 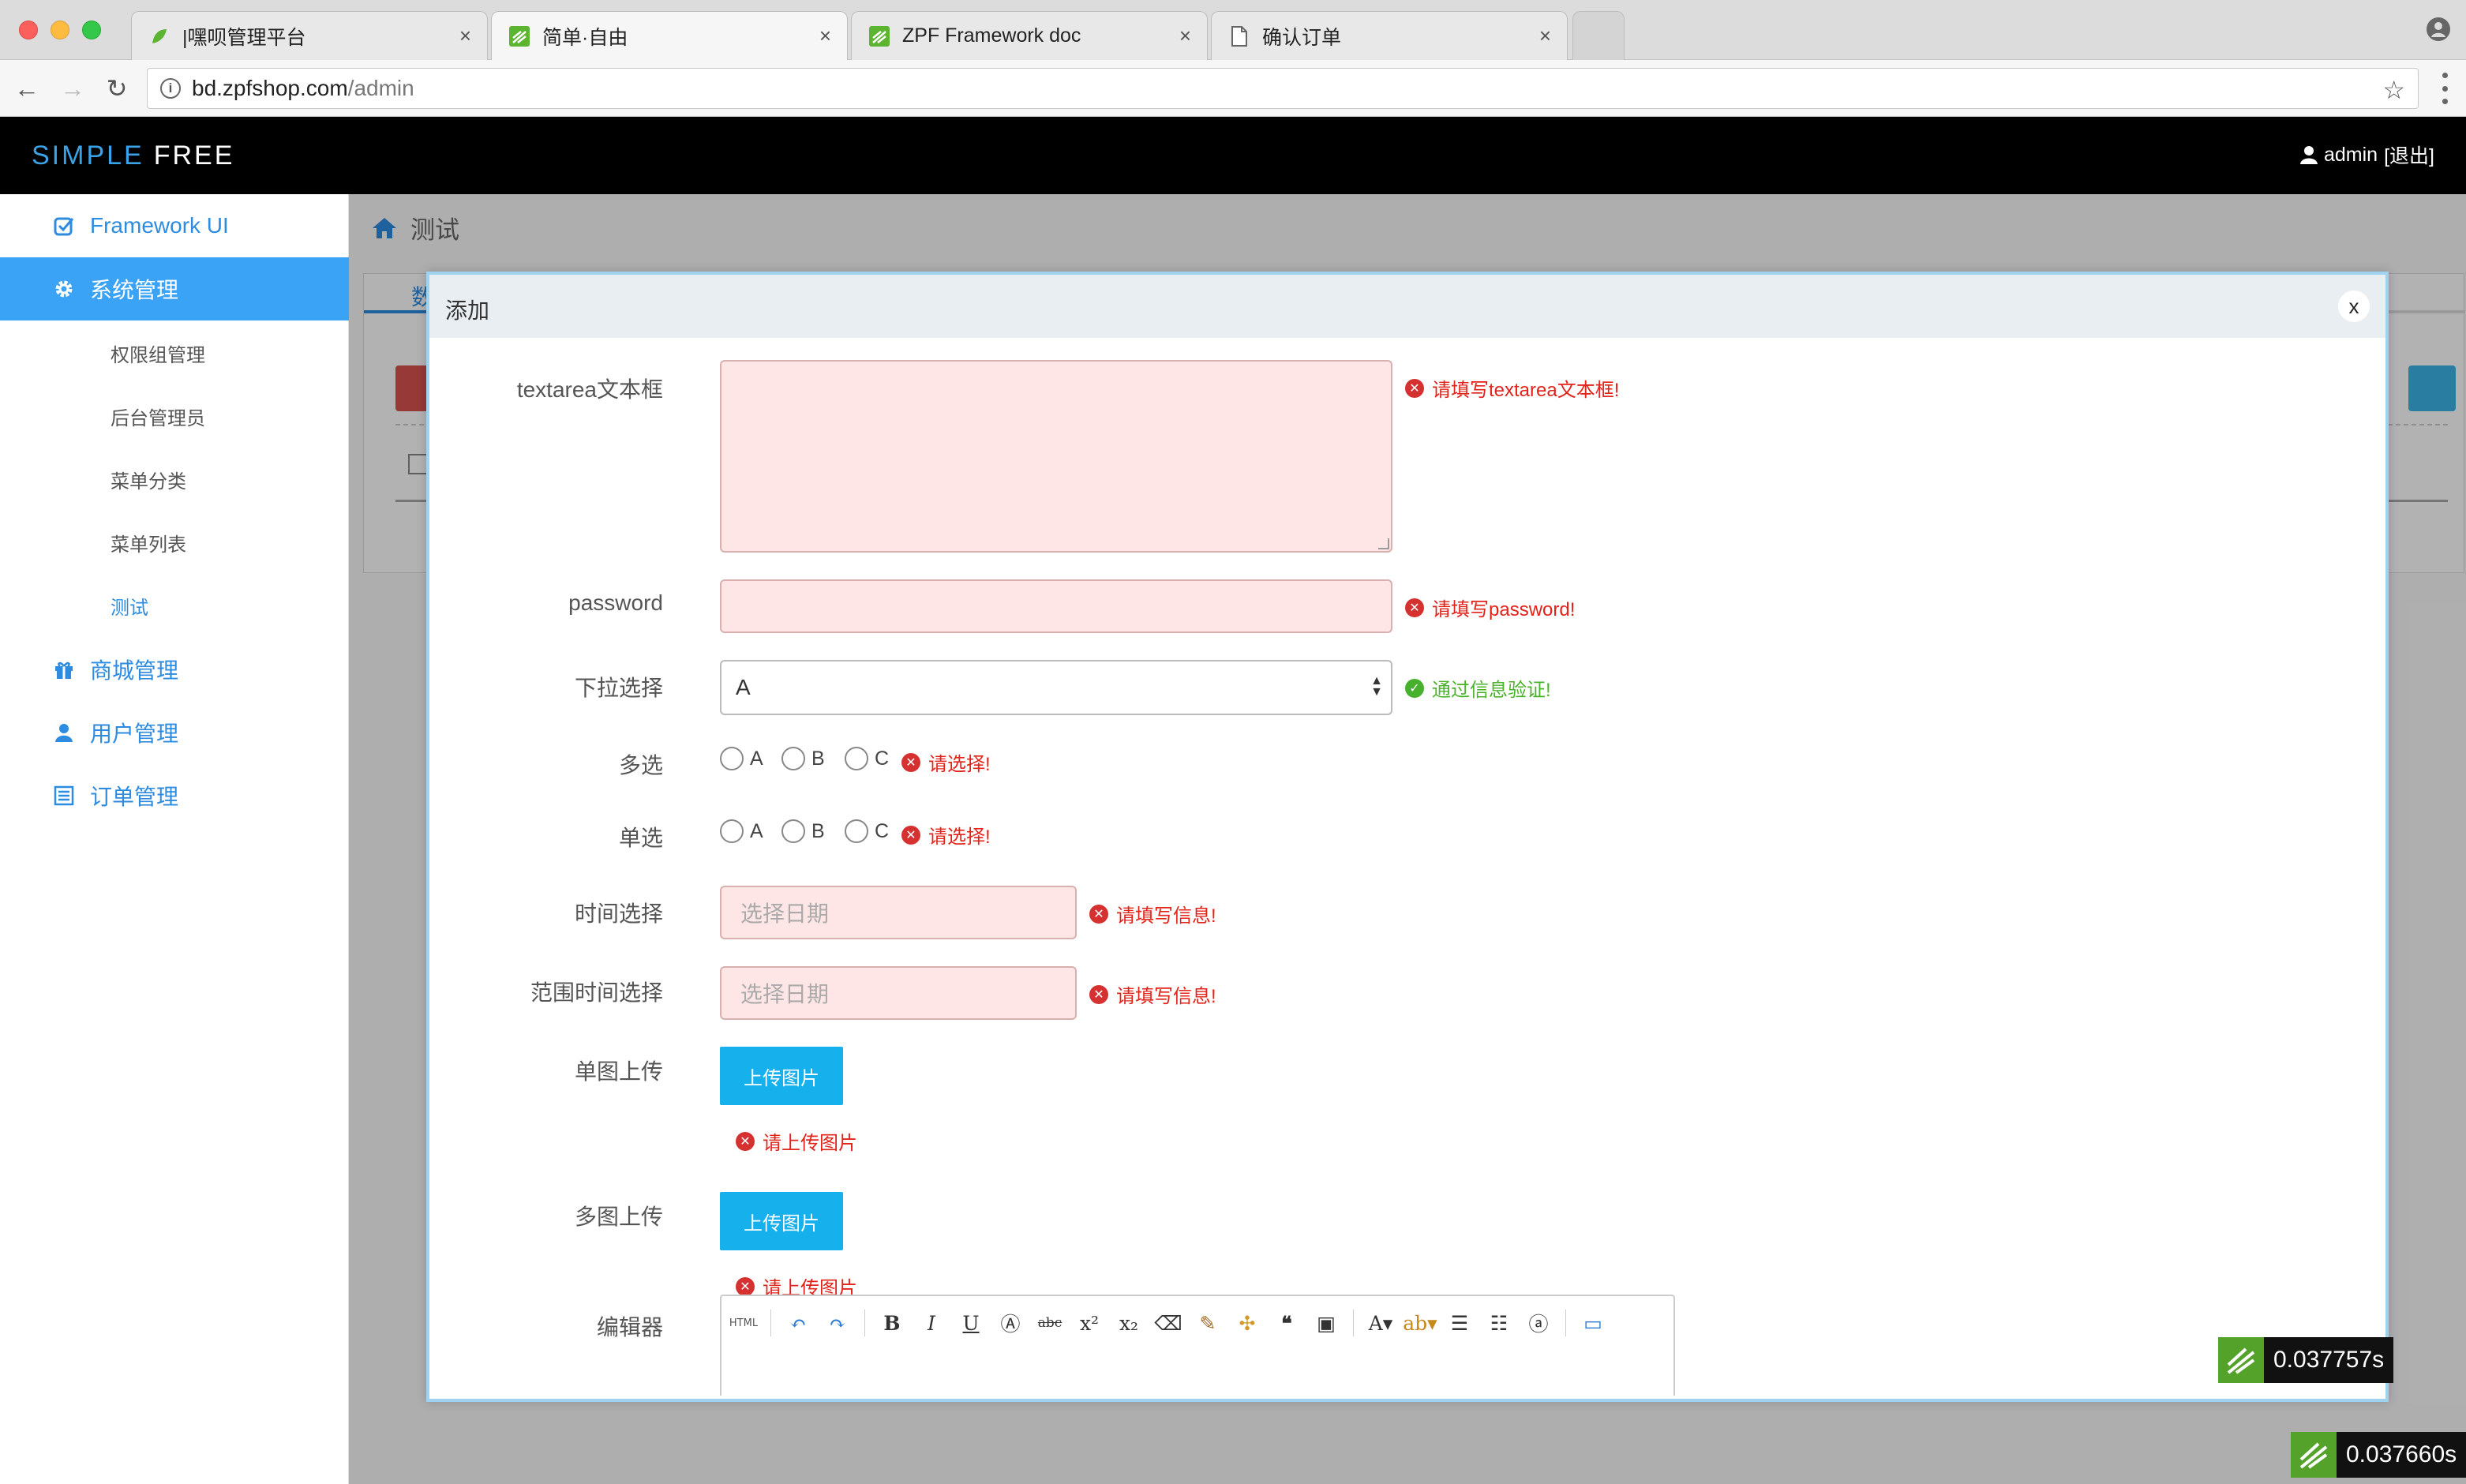 What do you see at coordinates (148, 479) in the screenshot?
I see `sidebar-subitem-menu-category: 菜单分类` at bounding box center [148, 479].